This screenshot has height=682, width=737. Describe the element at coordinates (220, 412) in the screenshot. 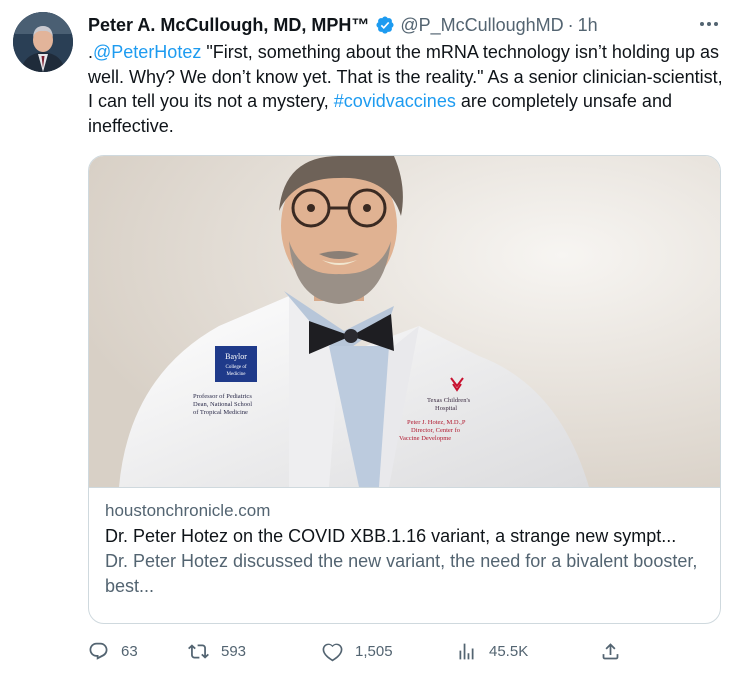

I see `coat-left-line-3: of Tropical Medicine` at that location.